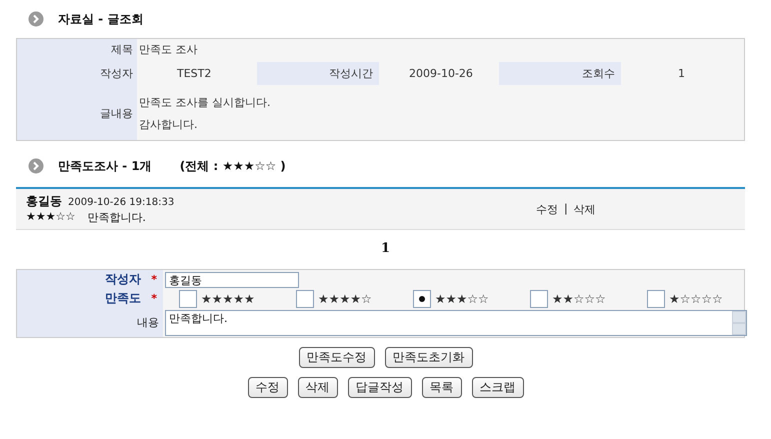 The width and height of the screenshot is (771, 439). I want to click on rating-stars: ★★★★★, so click(228, 299).